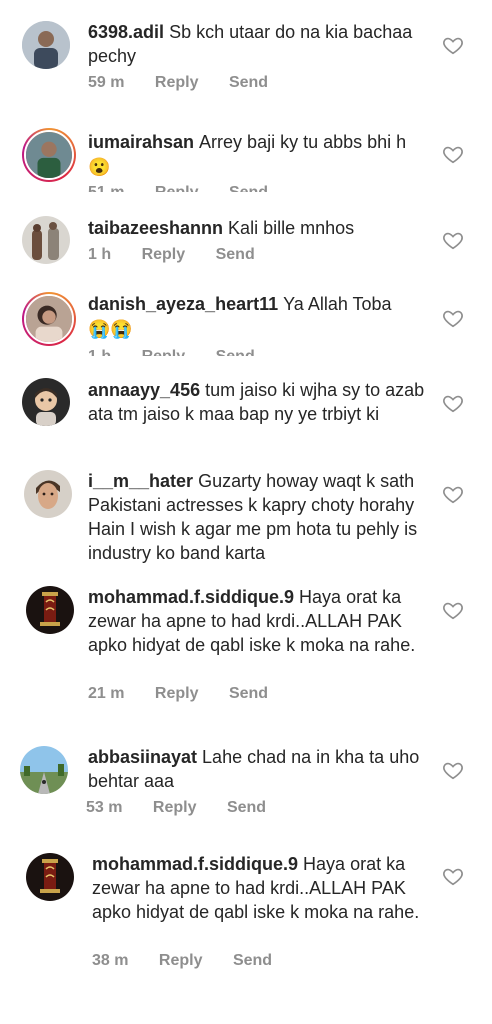 The height and width of the screenshot is (1024, 492). I want to click on crying-face-emoji: 😭😭, so click(110, 329).